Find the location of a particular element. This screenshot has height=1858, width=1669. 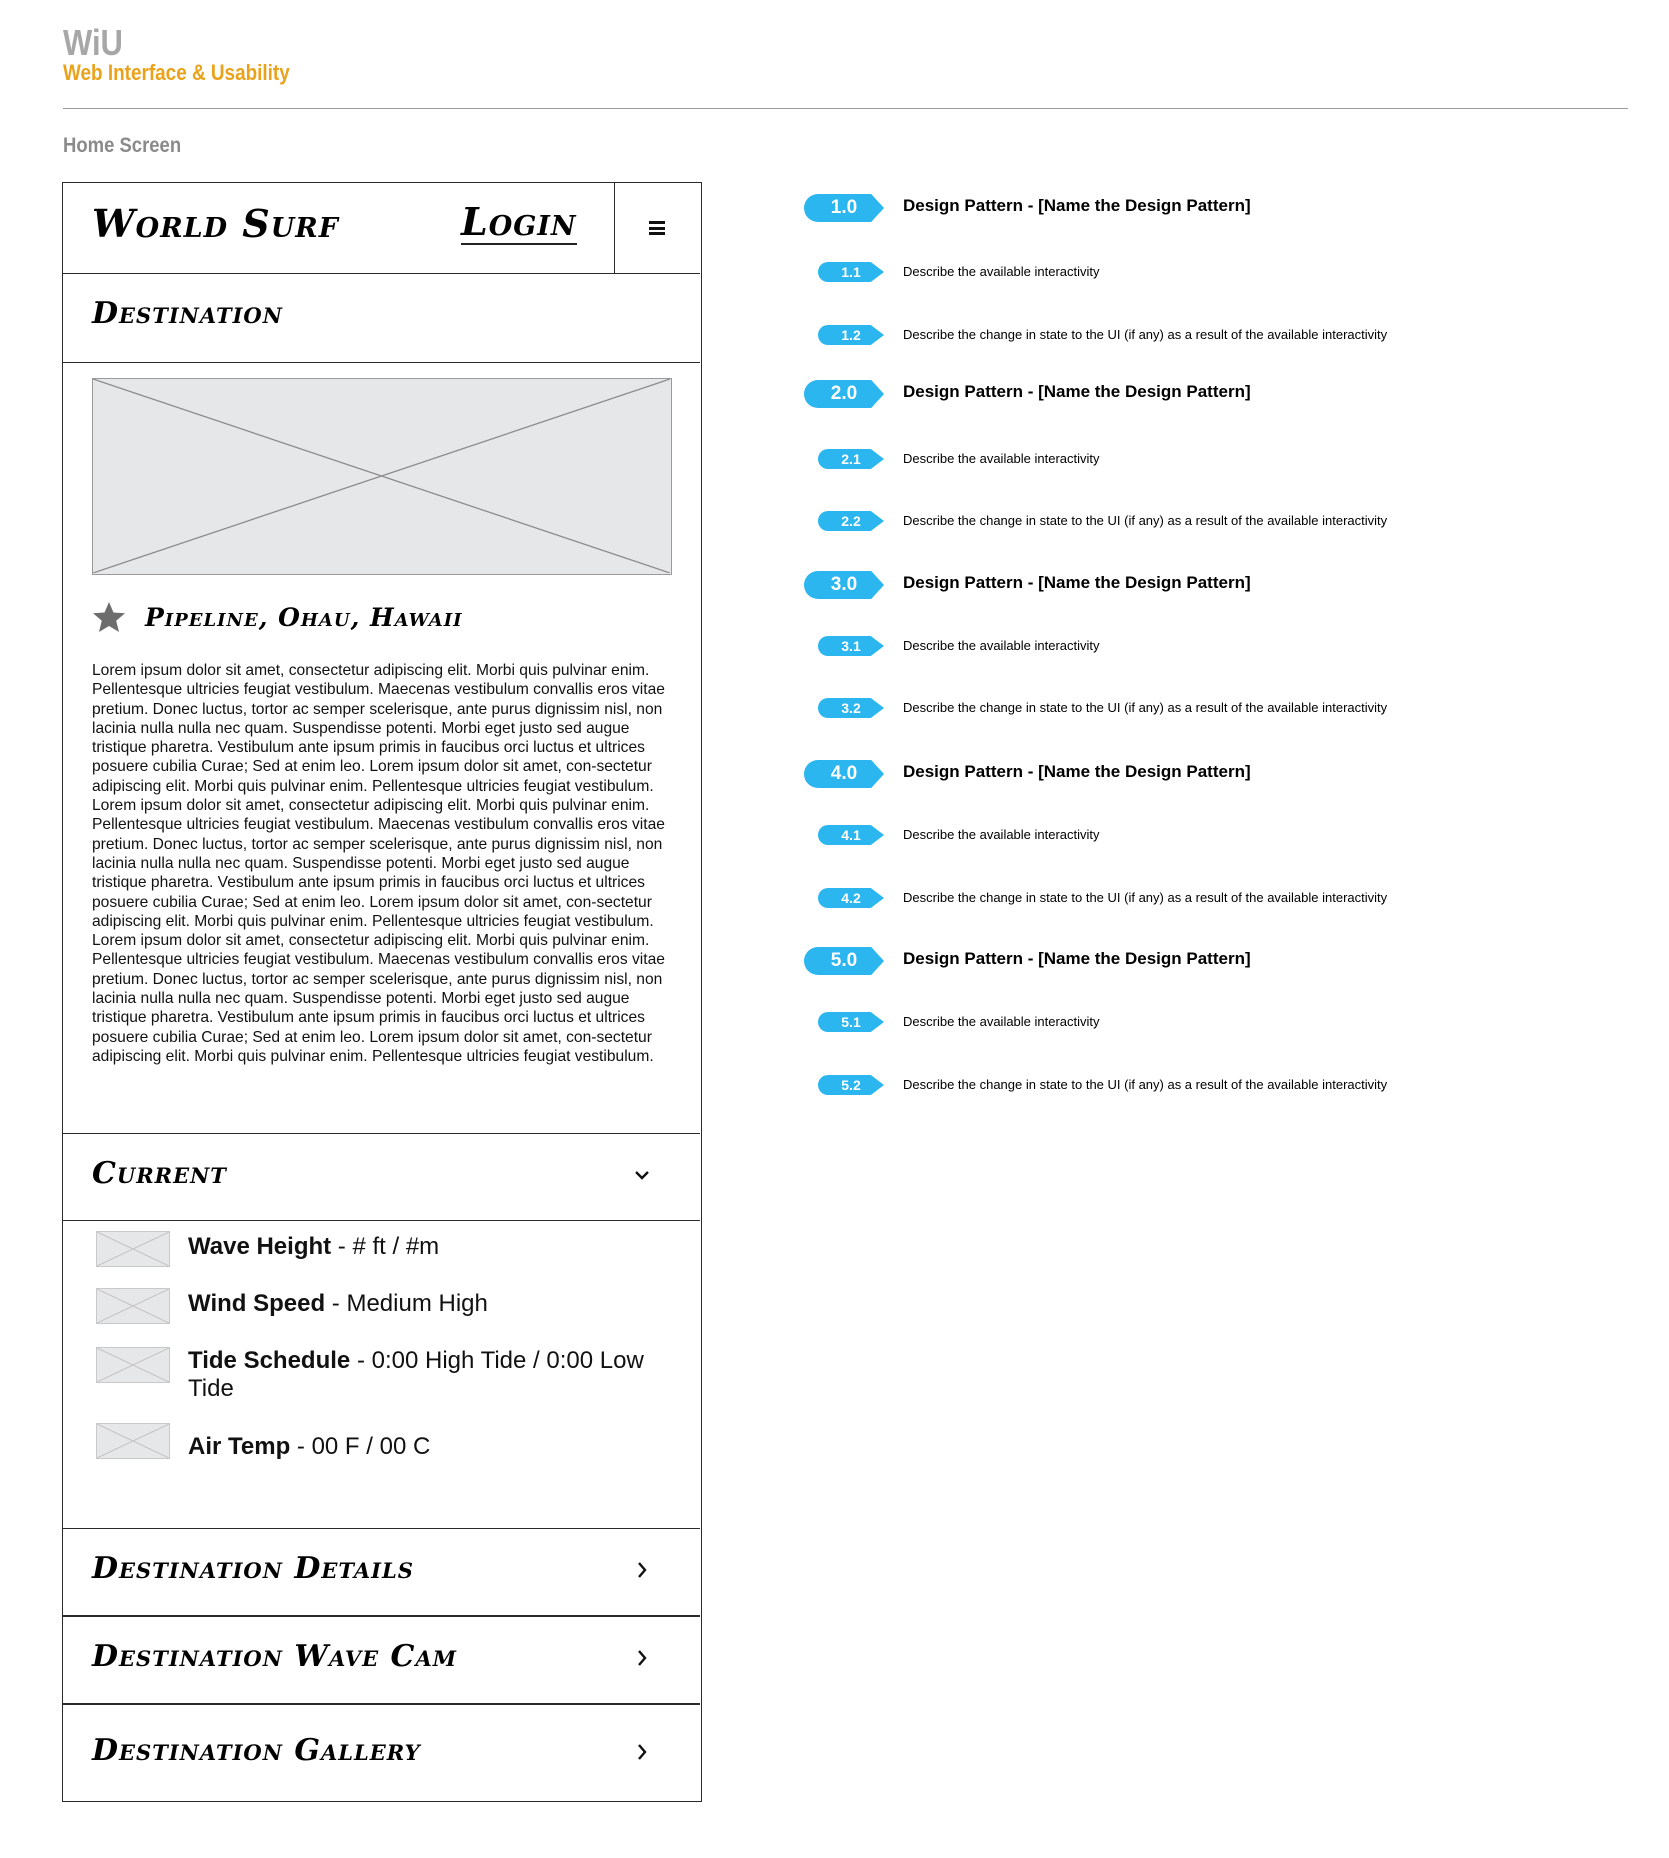

destination-image-placeholder is located at coordinates (382, 476).